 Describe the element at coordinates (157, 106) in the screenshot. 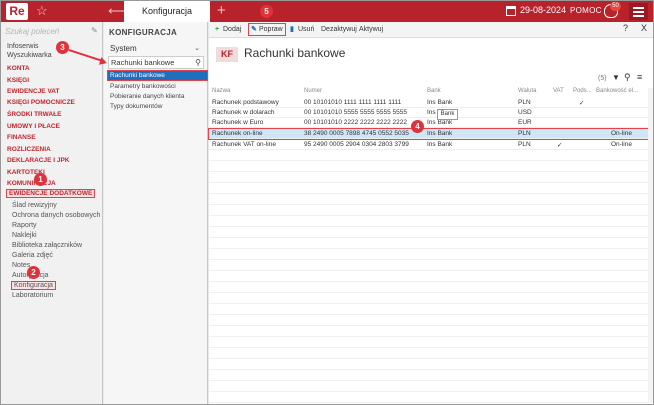

I see `config-item-typy-dokumentow: Typy dokumentów` at that location.